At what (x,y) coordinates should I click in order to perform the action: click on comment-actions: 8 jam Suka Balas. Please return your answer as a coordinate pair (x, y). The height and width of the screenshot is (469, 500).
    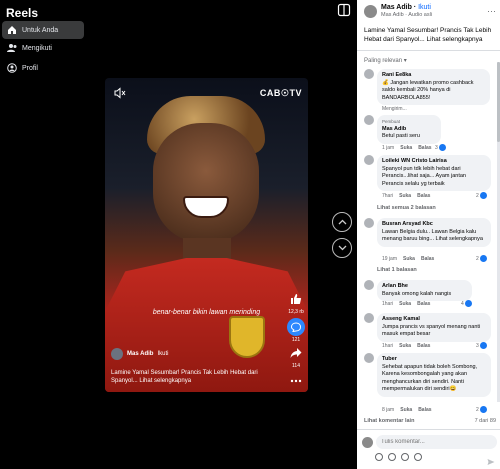
    Looking at the image, I should click on (410, 410).